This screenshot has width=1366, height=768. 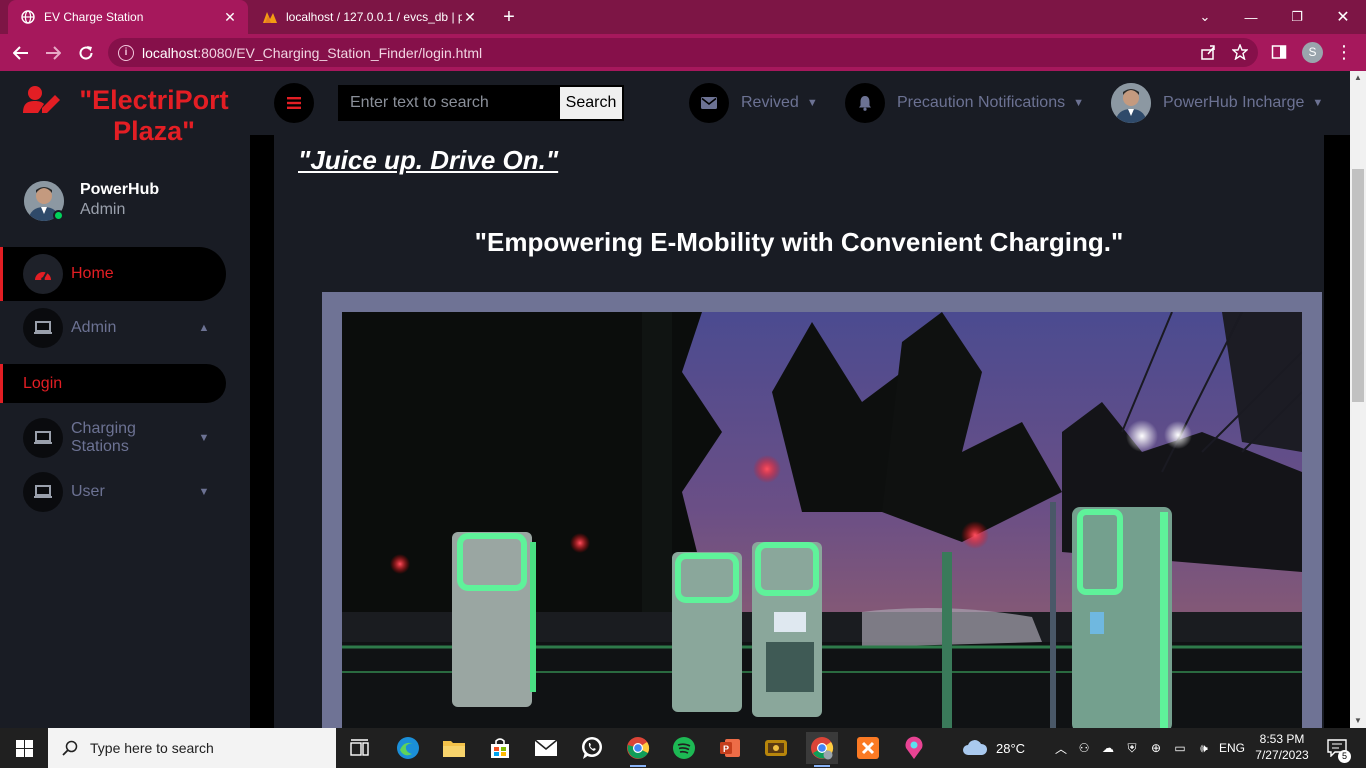 I want to click on sidebar-item-admin: Admin ▲, so click(x=113, y=328).